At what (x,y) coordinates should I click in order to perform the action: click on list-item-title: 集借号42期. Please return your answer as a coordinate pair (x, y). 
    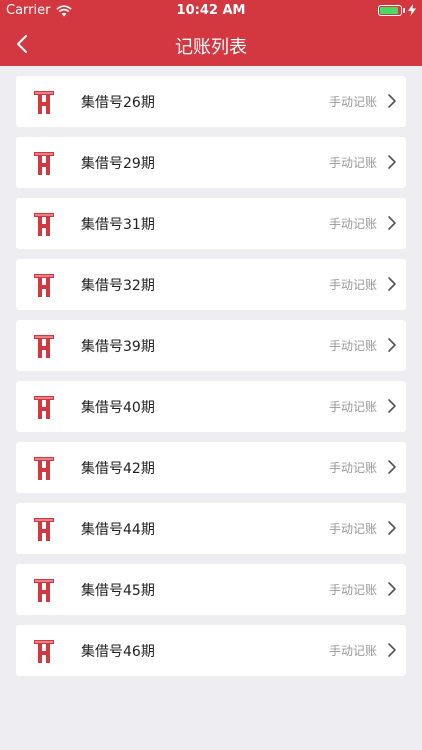
    Looking at the image, I should click on (118, 469).